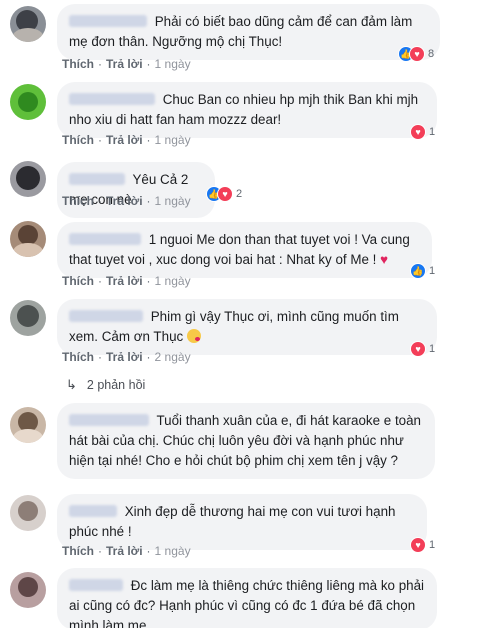 The width and height of the screenshot is (478, 628). Describe the element at coordinates (173, 357) in the screenshot. I see `timestamp: 2 ngày` at that location.